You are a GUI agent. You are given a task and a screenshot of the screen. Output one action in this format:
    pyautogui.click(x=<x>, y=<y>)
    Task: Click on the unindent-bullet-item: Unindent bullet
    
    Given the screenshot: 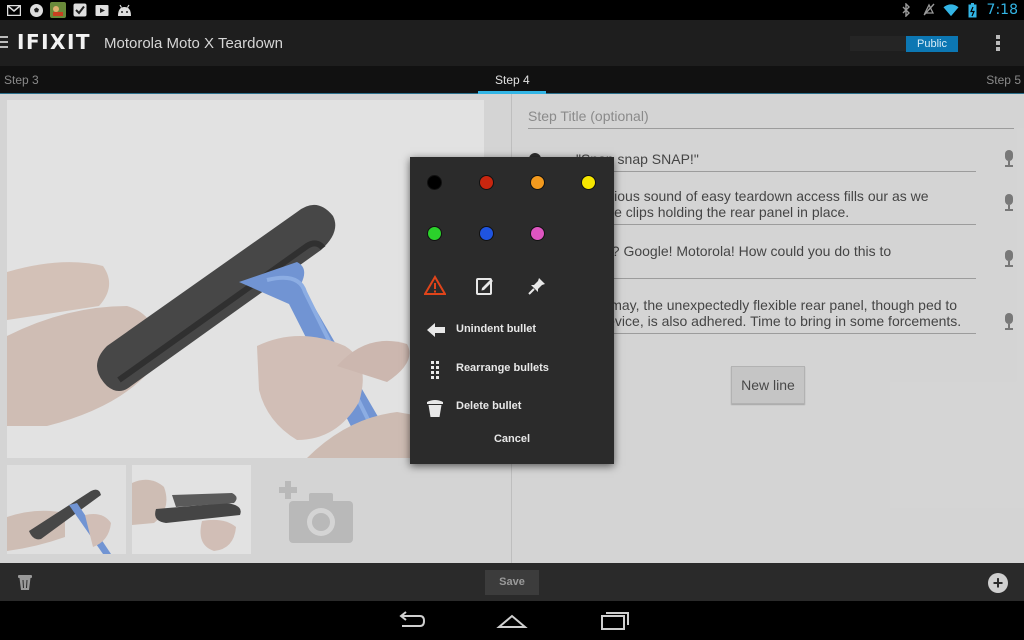 What is the action you would take?
    pyautogui.click(x=512, y=330)
    